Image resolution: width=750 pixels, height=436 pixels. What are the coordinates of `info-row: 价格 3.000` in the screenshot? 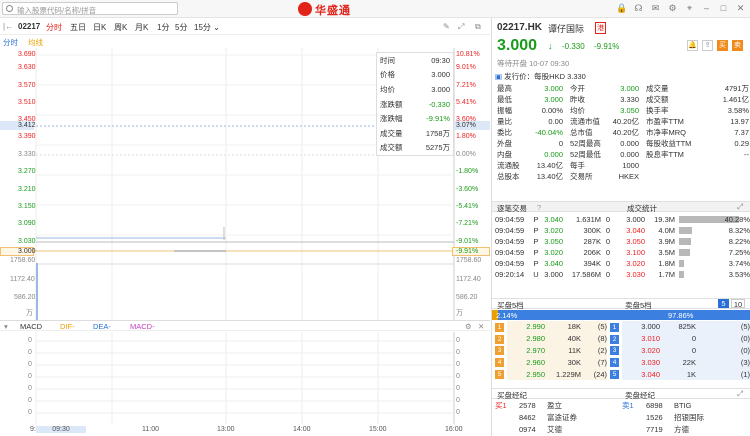 It's located at (415, 75).